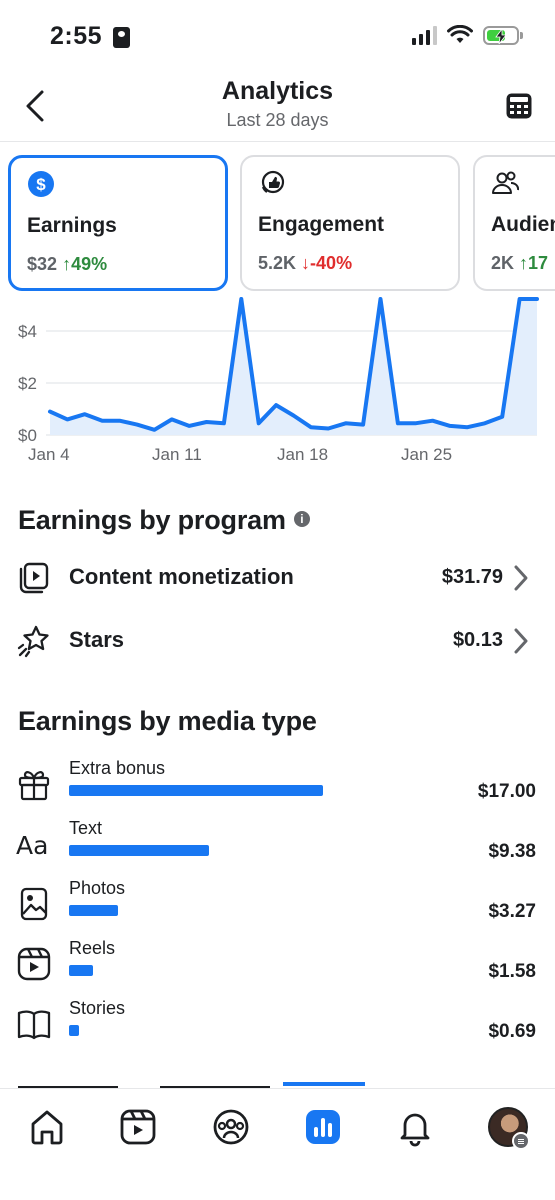 This screenshot has width=555, height=1200. I want to click on x-tick-label: Jan 25, so click(426, 454).